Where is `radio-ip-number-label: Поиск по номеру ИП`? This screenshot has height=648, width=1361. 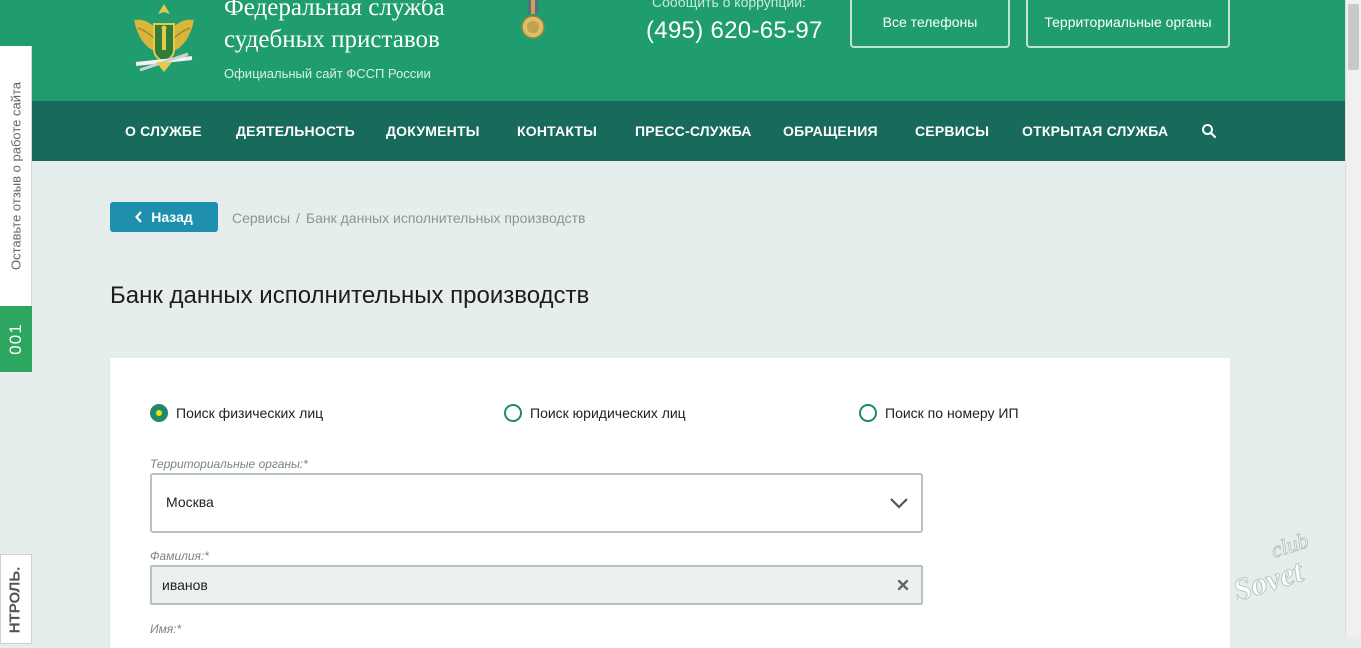
radio-ip-number-label: Поиск по номеру ИП is located at coordinates (952, 413).